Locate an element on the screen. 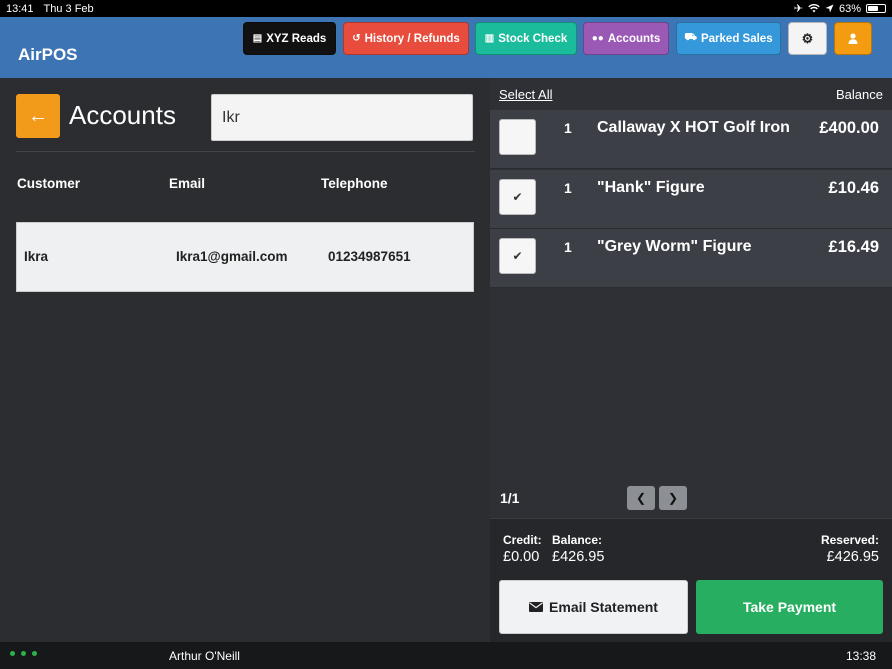 The width and height of the screenshot is (892, 669). line-item: 1 Callaway X HOT Golf Iron £400.00 is located at coordinates (691, 139).